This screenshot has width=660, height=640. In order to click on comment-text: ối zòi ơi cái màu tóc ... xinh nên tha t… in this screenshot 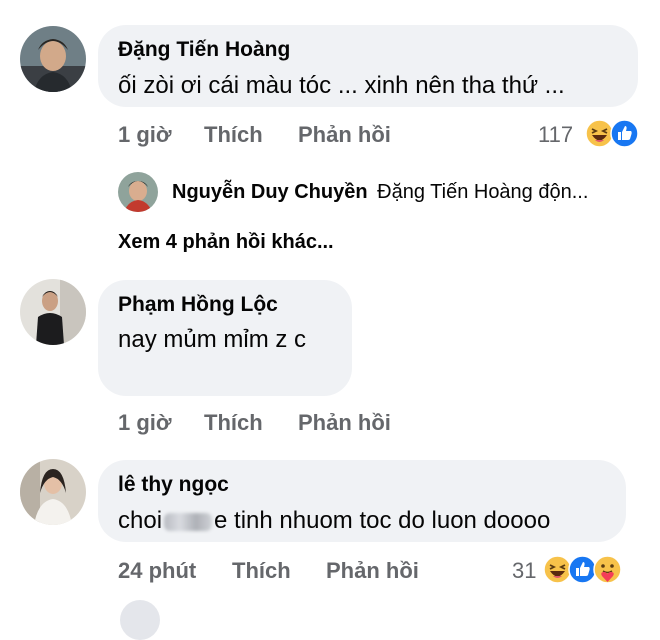, I will do `click(341, 85)`.